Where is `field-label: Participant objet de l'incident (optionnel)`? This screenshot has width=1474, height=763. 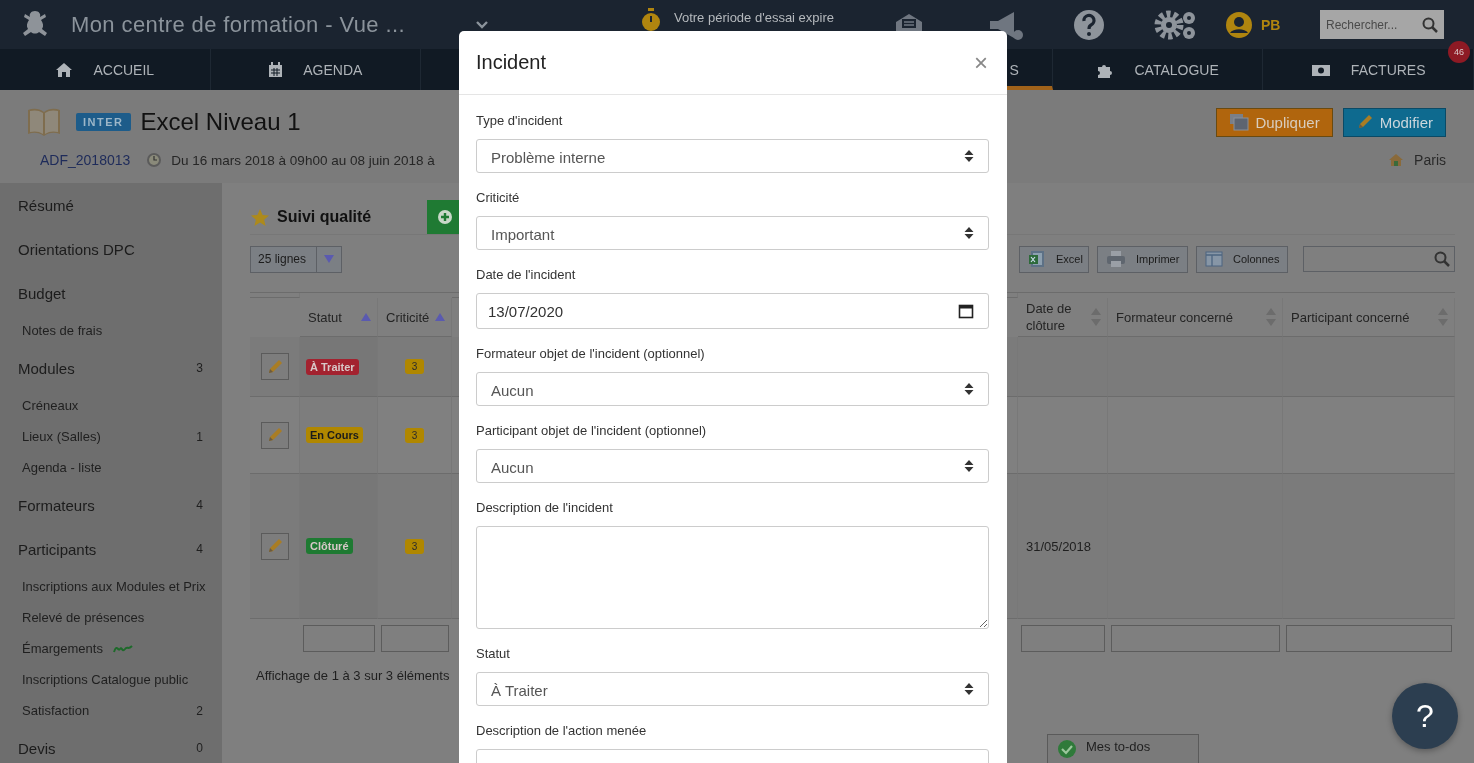
field-label: Participant objet de l'incident (optionnel) is located at coordinates (592, 431).